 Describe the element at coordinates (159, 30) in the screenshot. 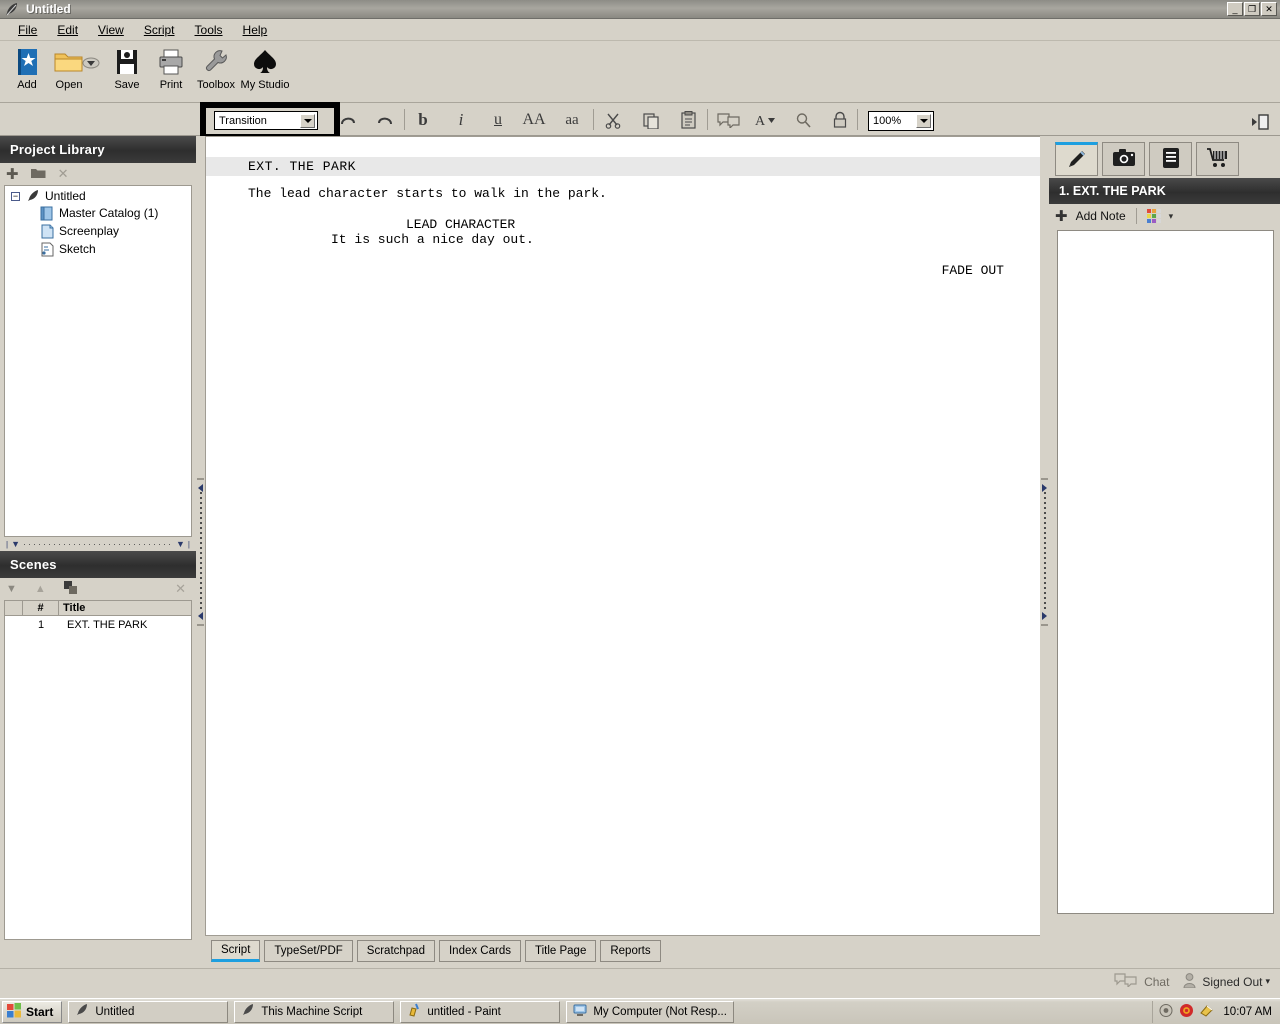

I see `menu-script: Script` at that location.